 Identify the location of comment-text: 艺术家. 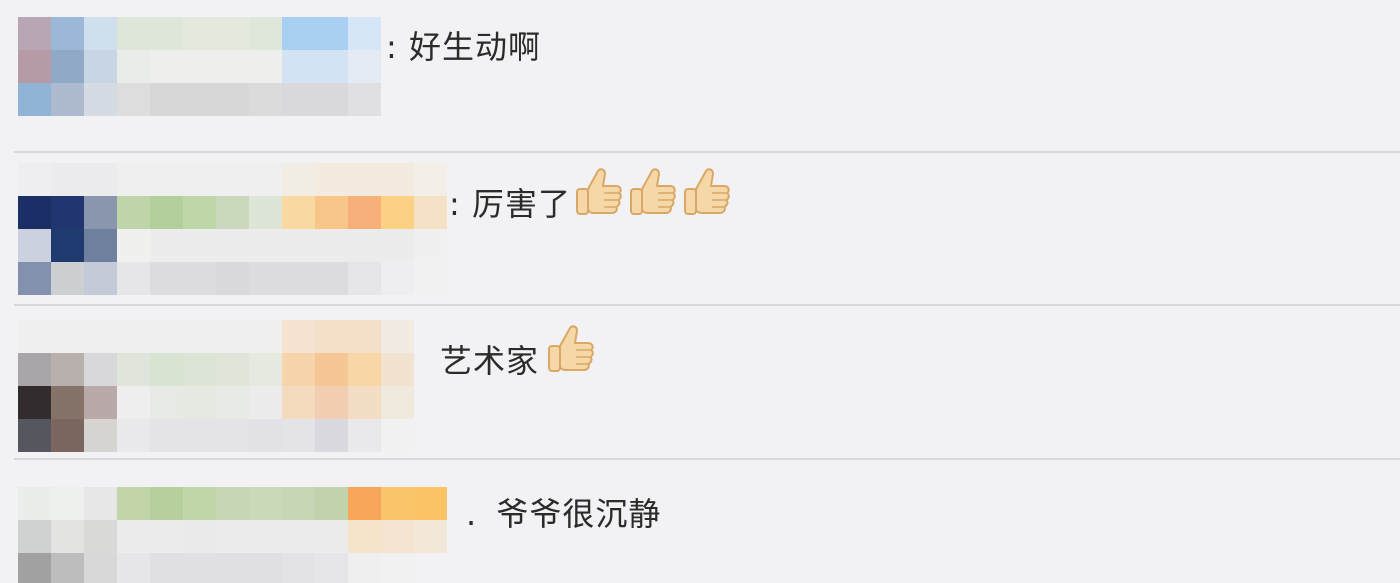
(489, 359).